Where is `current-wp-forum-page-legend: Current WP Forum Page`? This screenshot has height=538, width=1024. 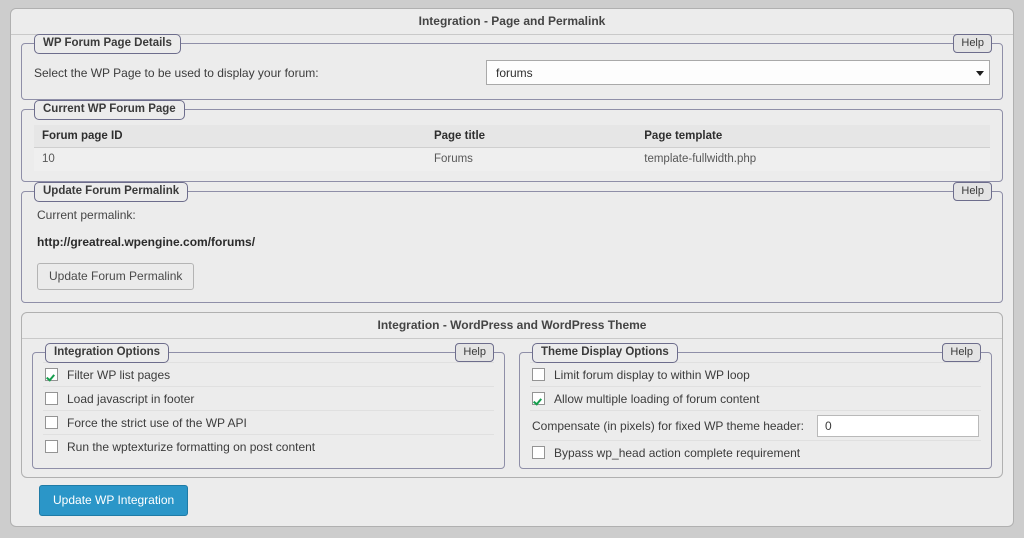
current-wp-forum-page-legend: Current WP Forum Page is located at coordinates (109, 110).